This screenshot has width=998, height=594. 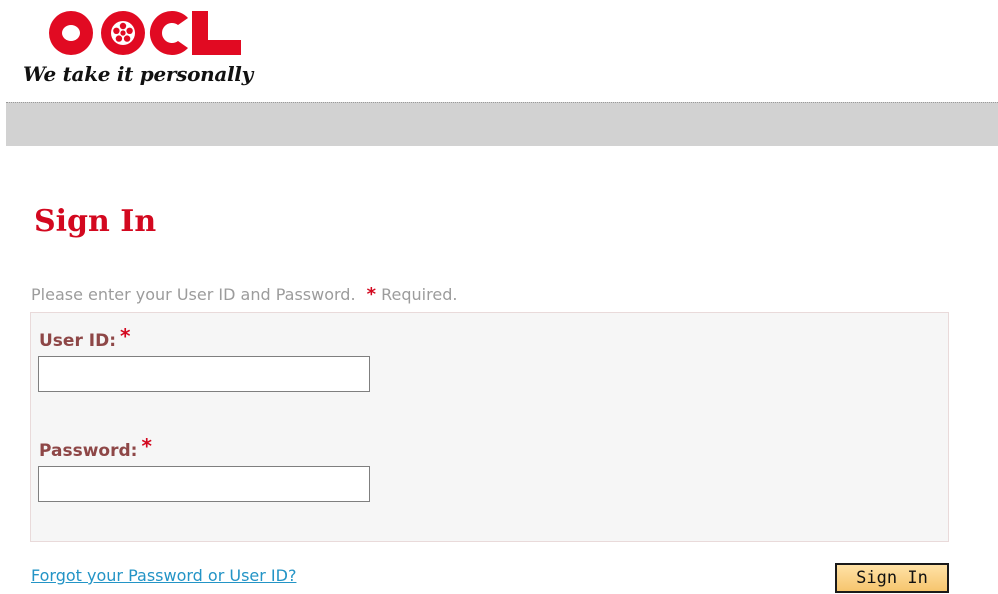 I want to click on user-id-label: User ID: *, so click(x=85, y=337).